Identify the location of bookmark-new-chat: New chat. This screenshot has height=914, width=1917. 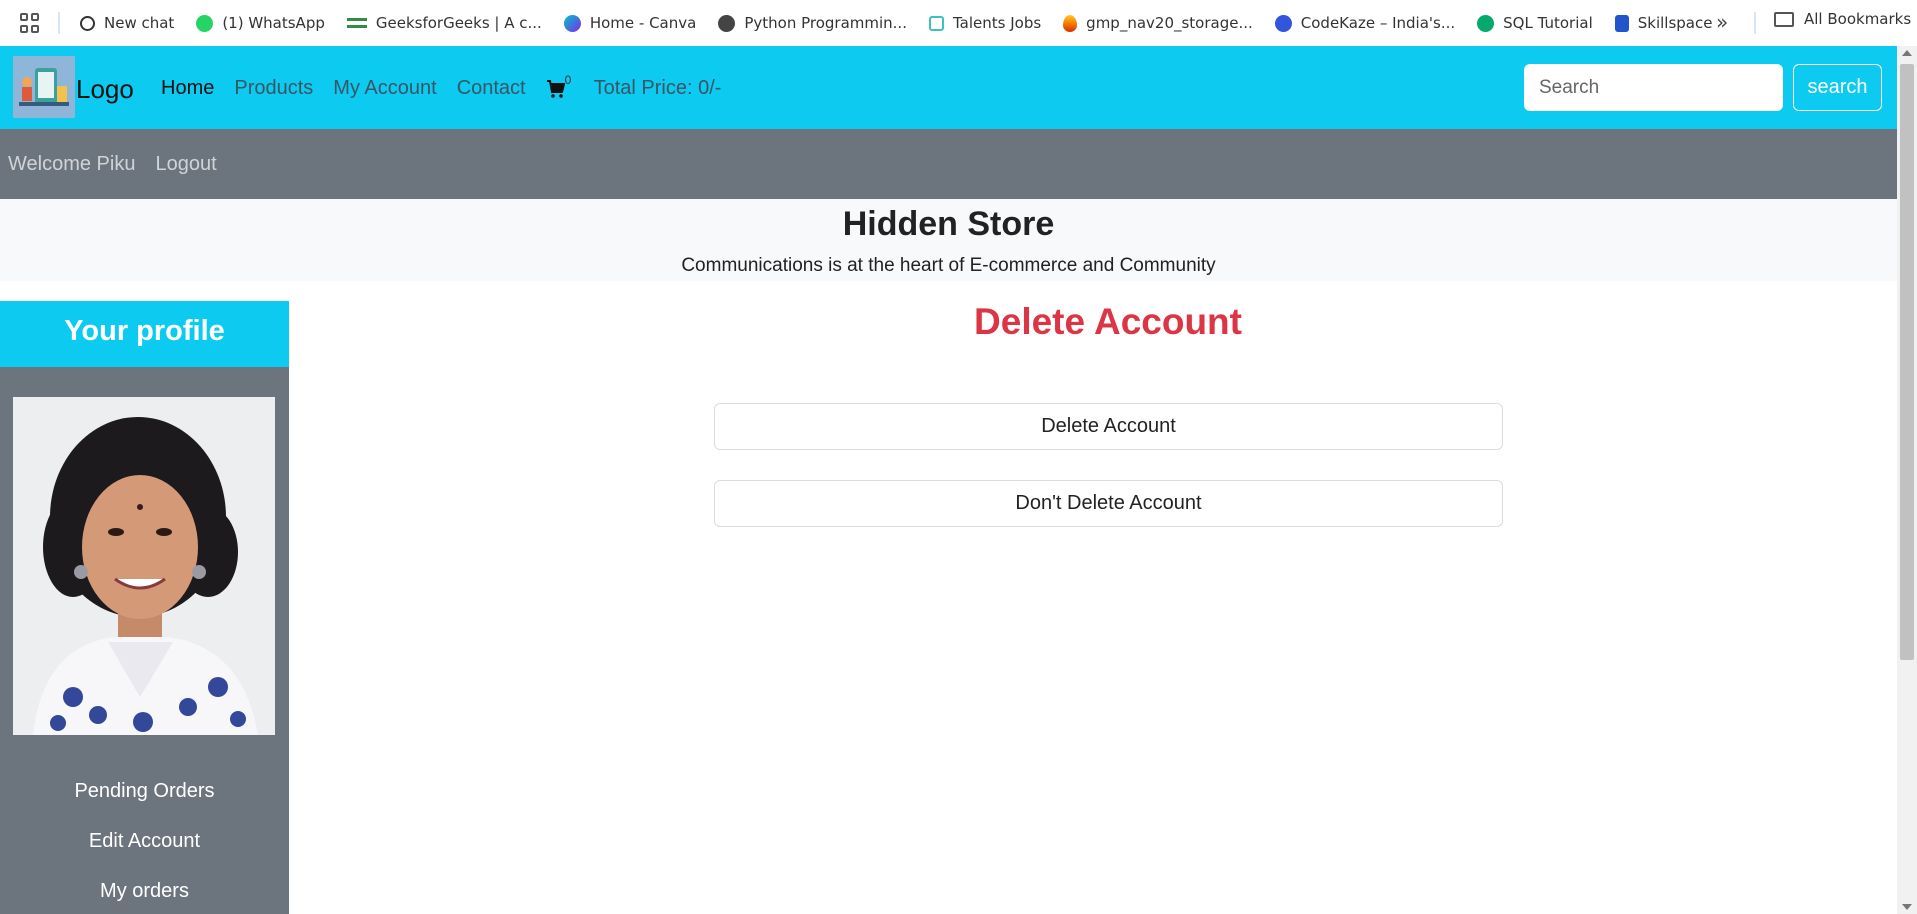
(127, 23).